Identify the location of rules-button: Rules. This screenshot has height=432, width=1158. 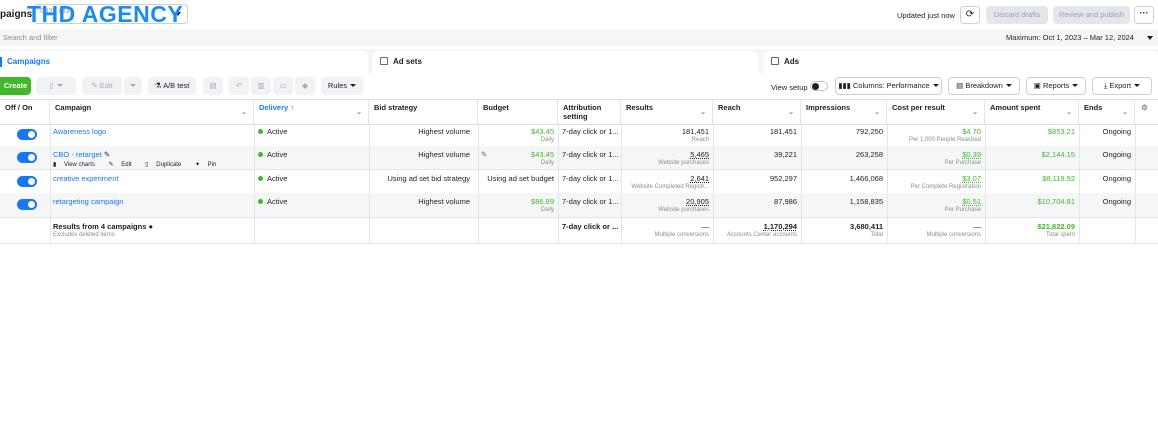
(342, 86).